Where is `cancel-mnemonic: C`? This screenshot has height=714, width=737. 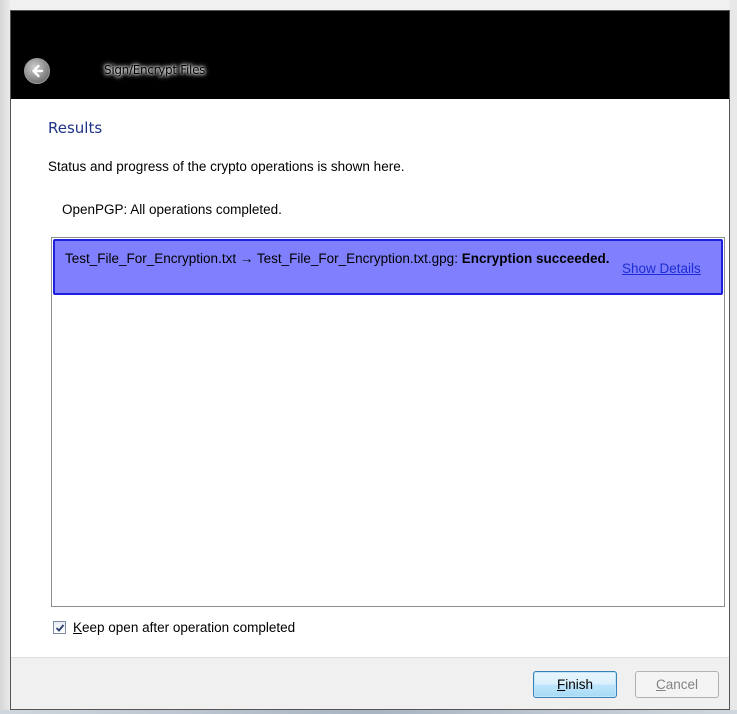
cancel-mnemonic: C is located at coordinates (660, 684).